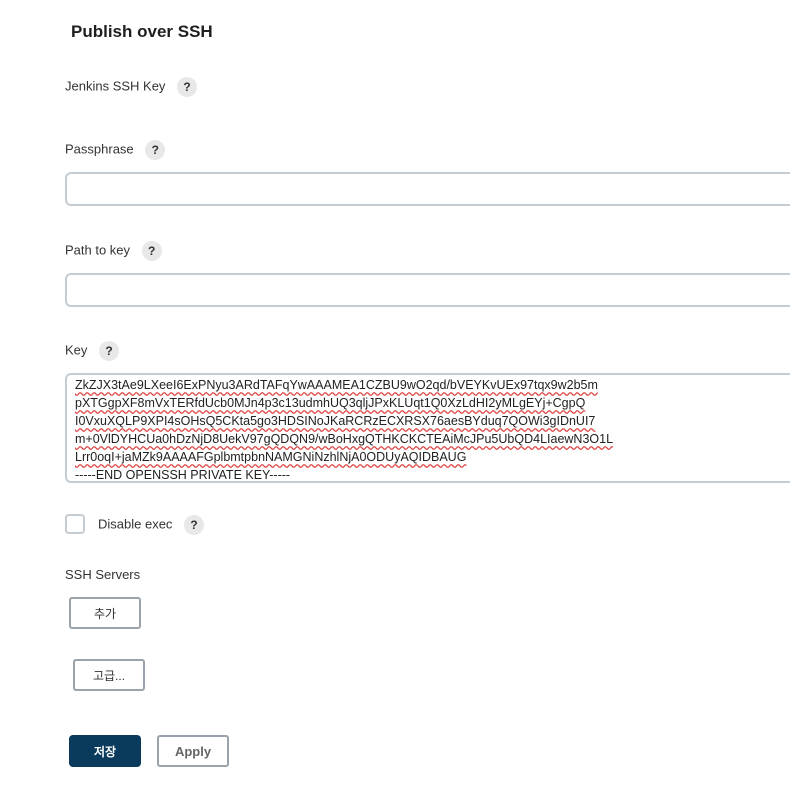 The image size is (790, 797). Describe the element at coordinates (76, 350) in the screenshot. I see `key-label: Key` at that location.